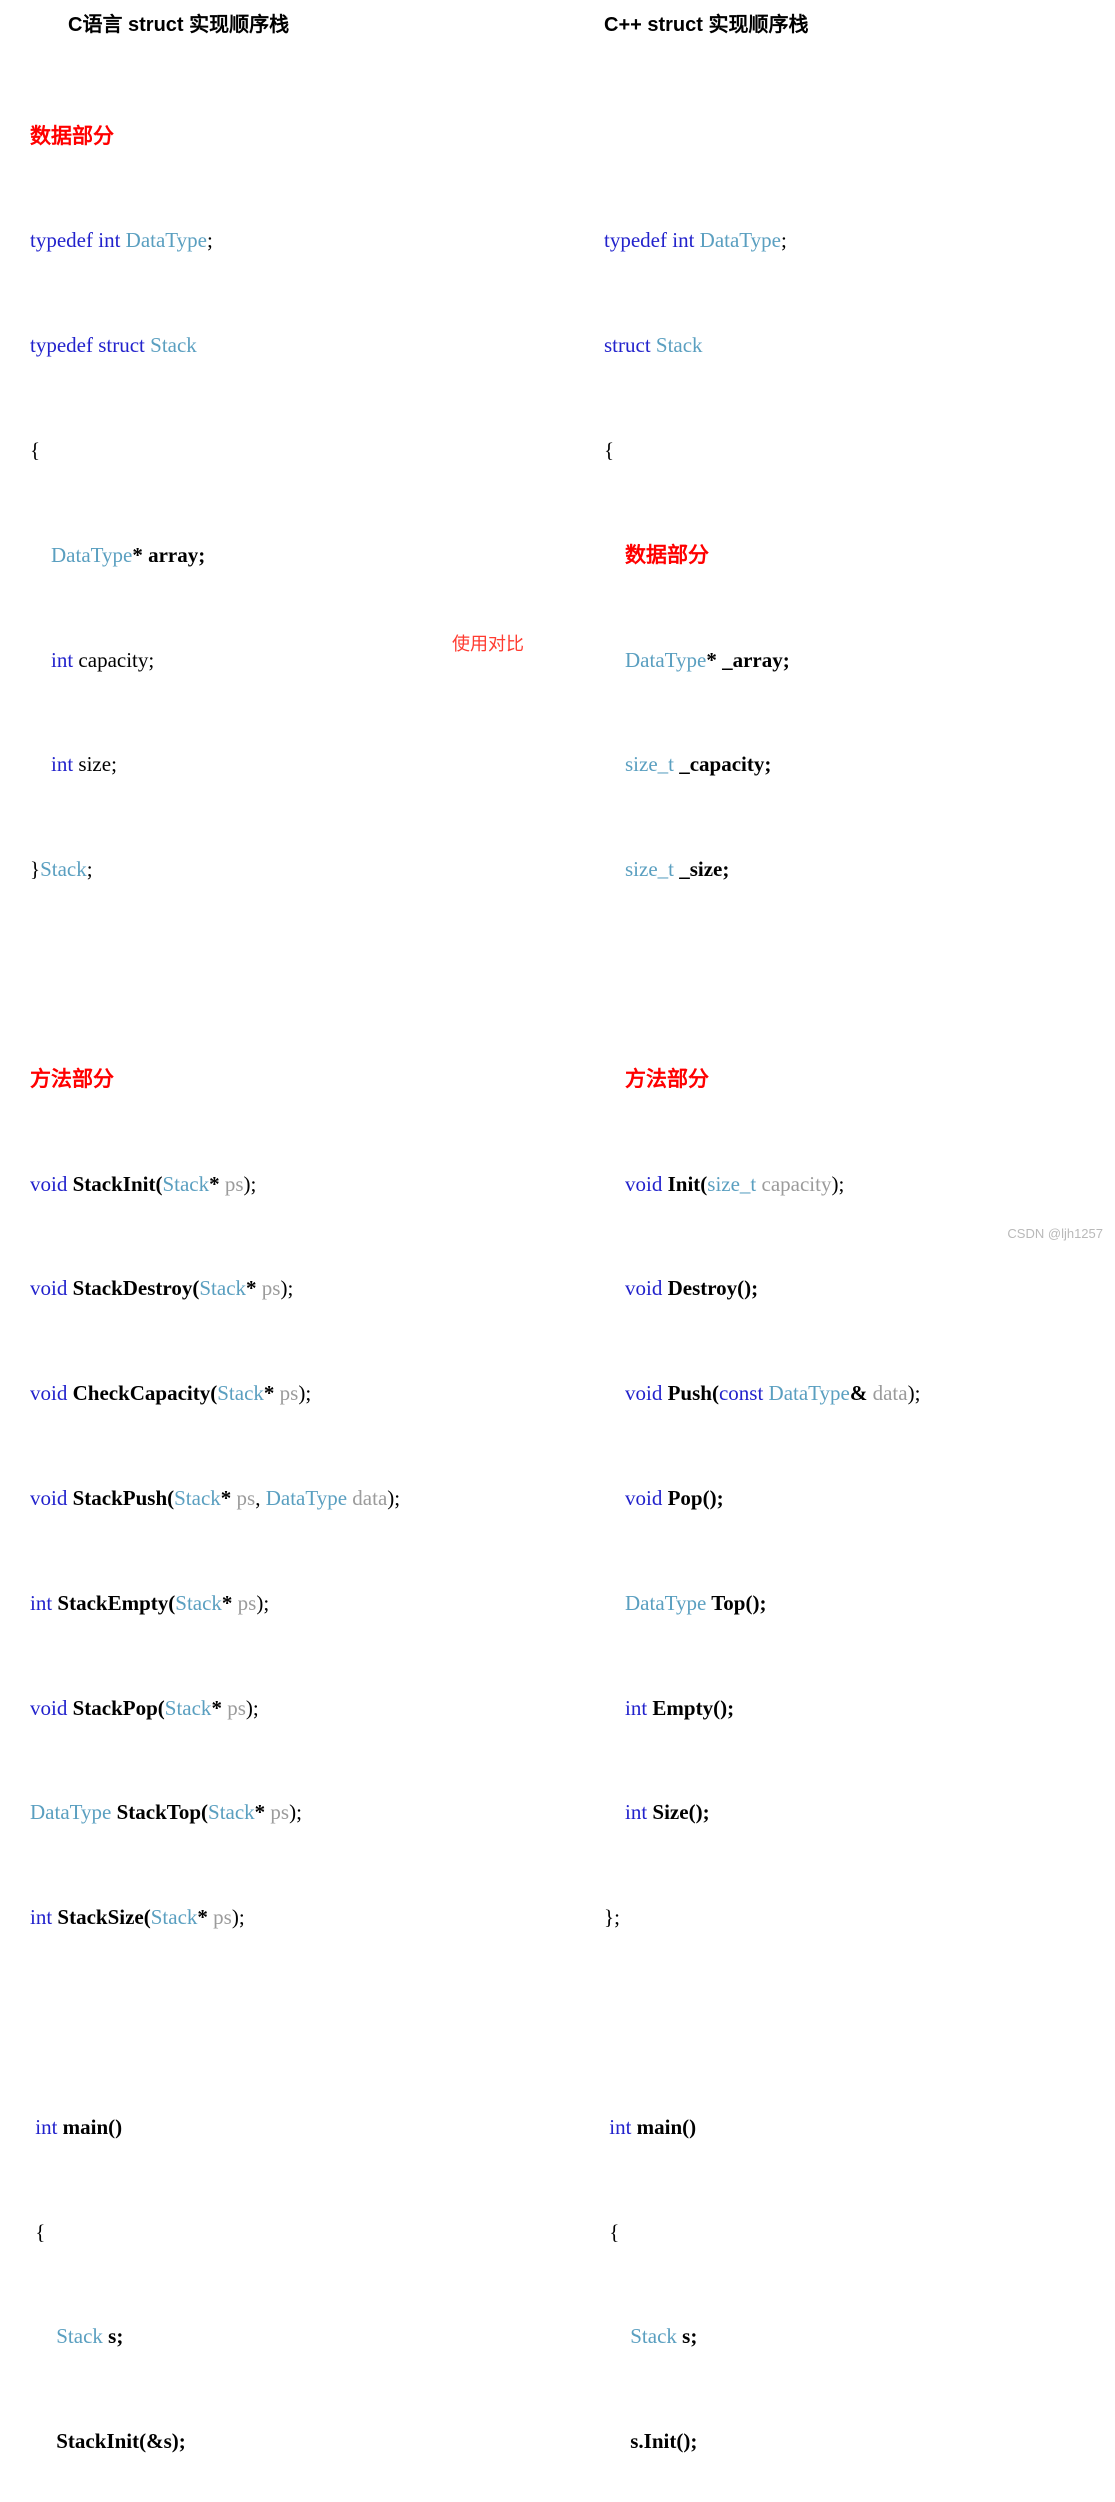 The image size is (1115, 2502). I want to click on right-decl-destroy: void Destroy();, so click(762, 1288).